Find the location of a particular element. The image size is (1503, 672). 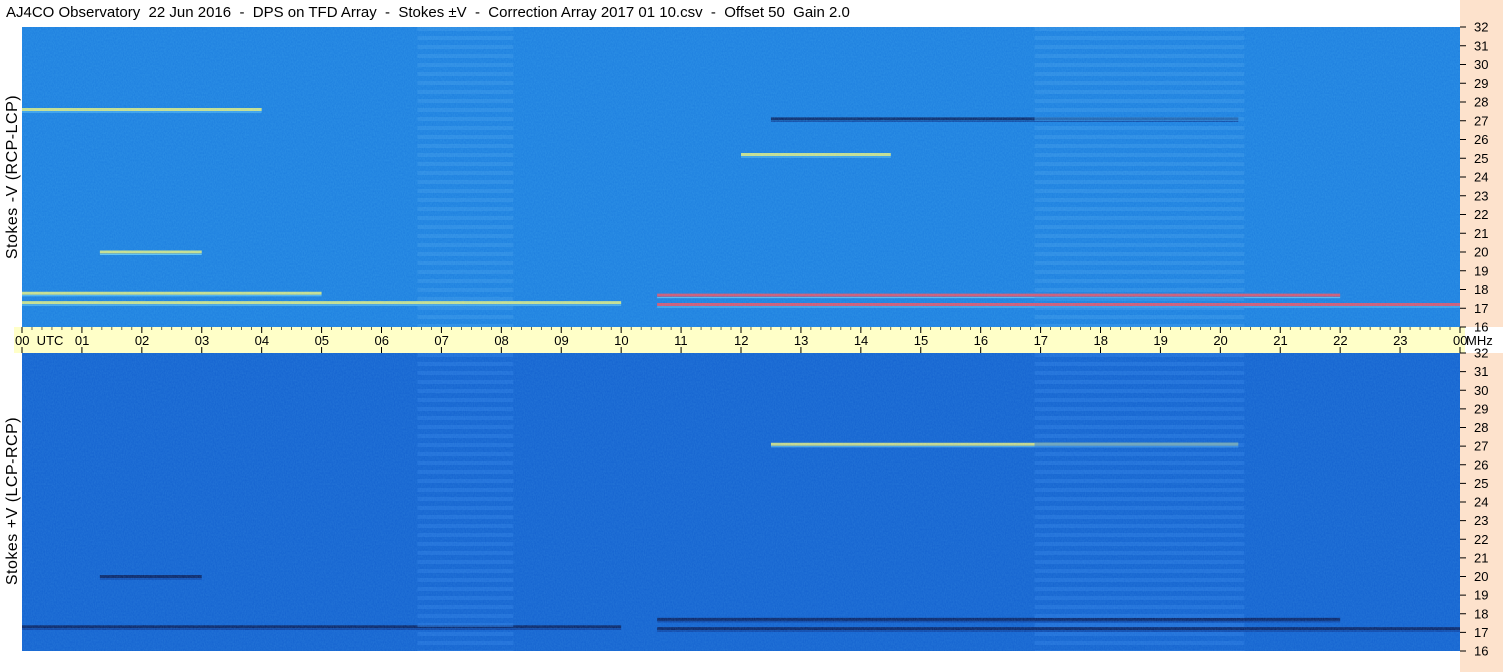

time-tick-label: 12 is located at coordinates (741, 340).